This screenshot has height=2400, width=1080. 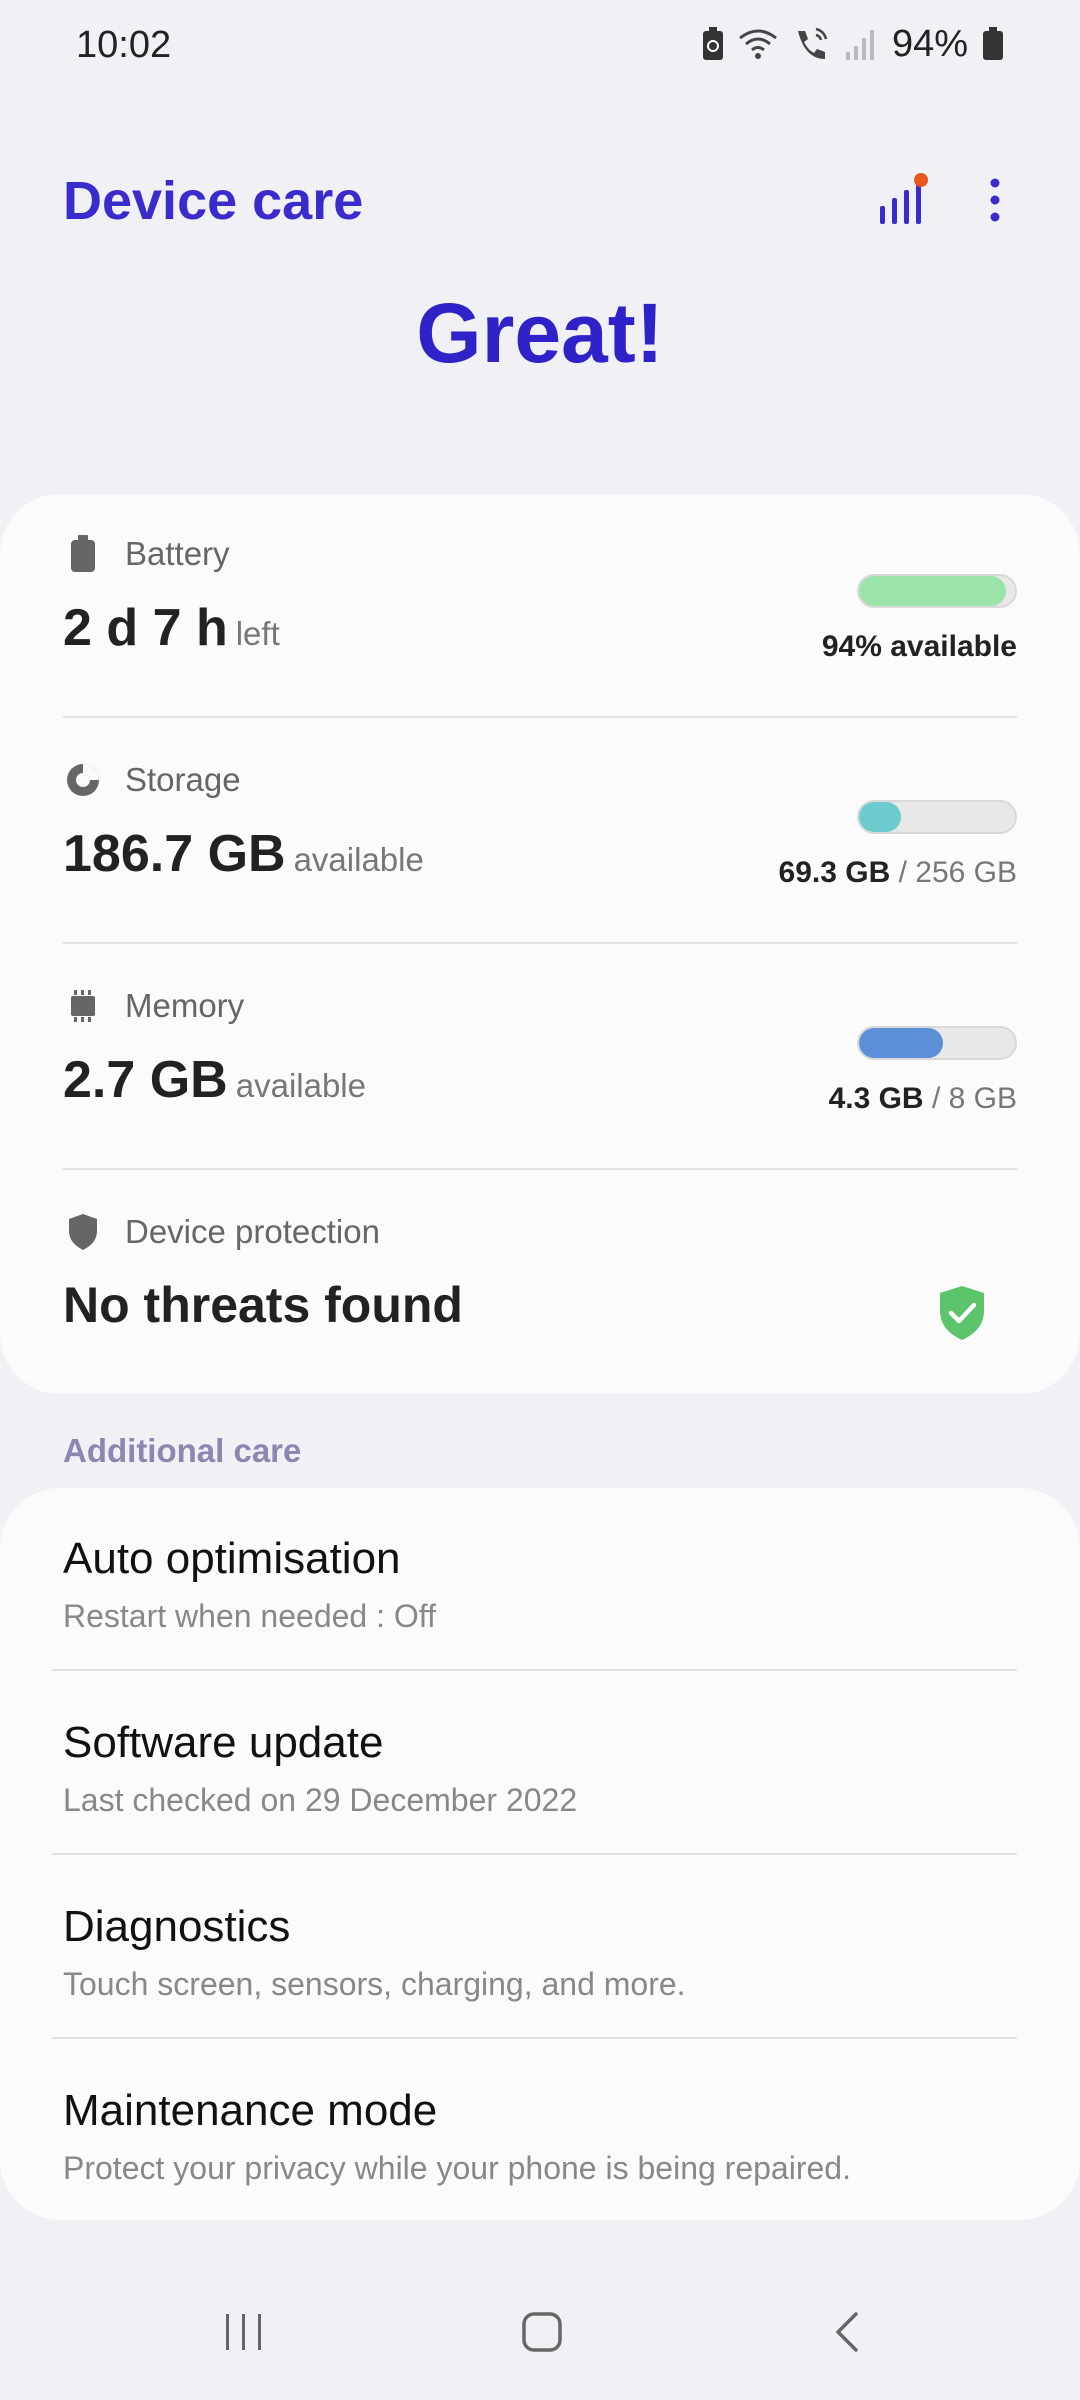 I want to click on list-item-subtitle: Last checked on 29 December 2022, so click(x=320, y=1800).